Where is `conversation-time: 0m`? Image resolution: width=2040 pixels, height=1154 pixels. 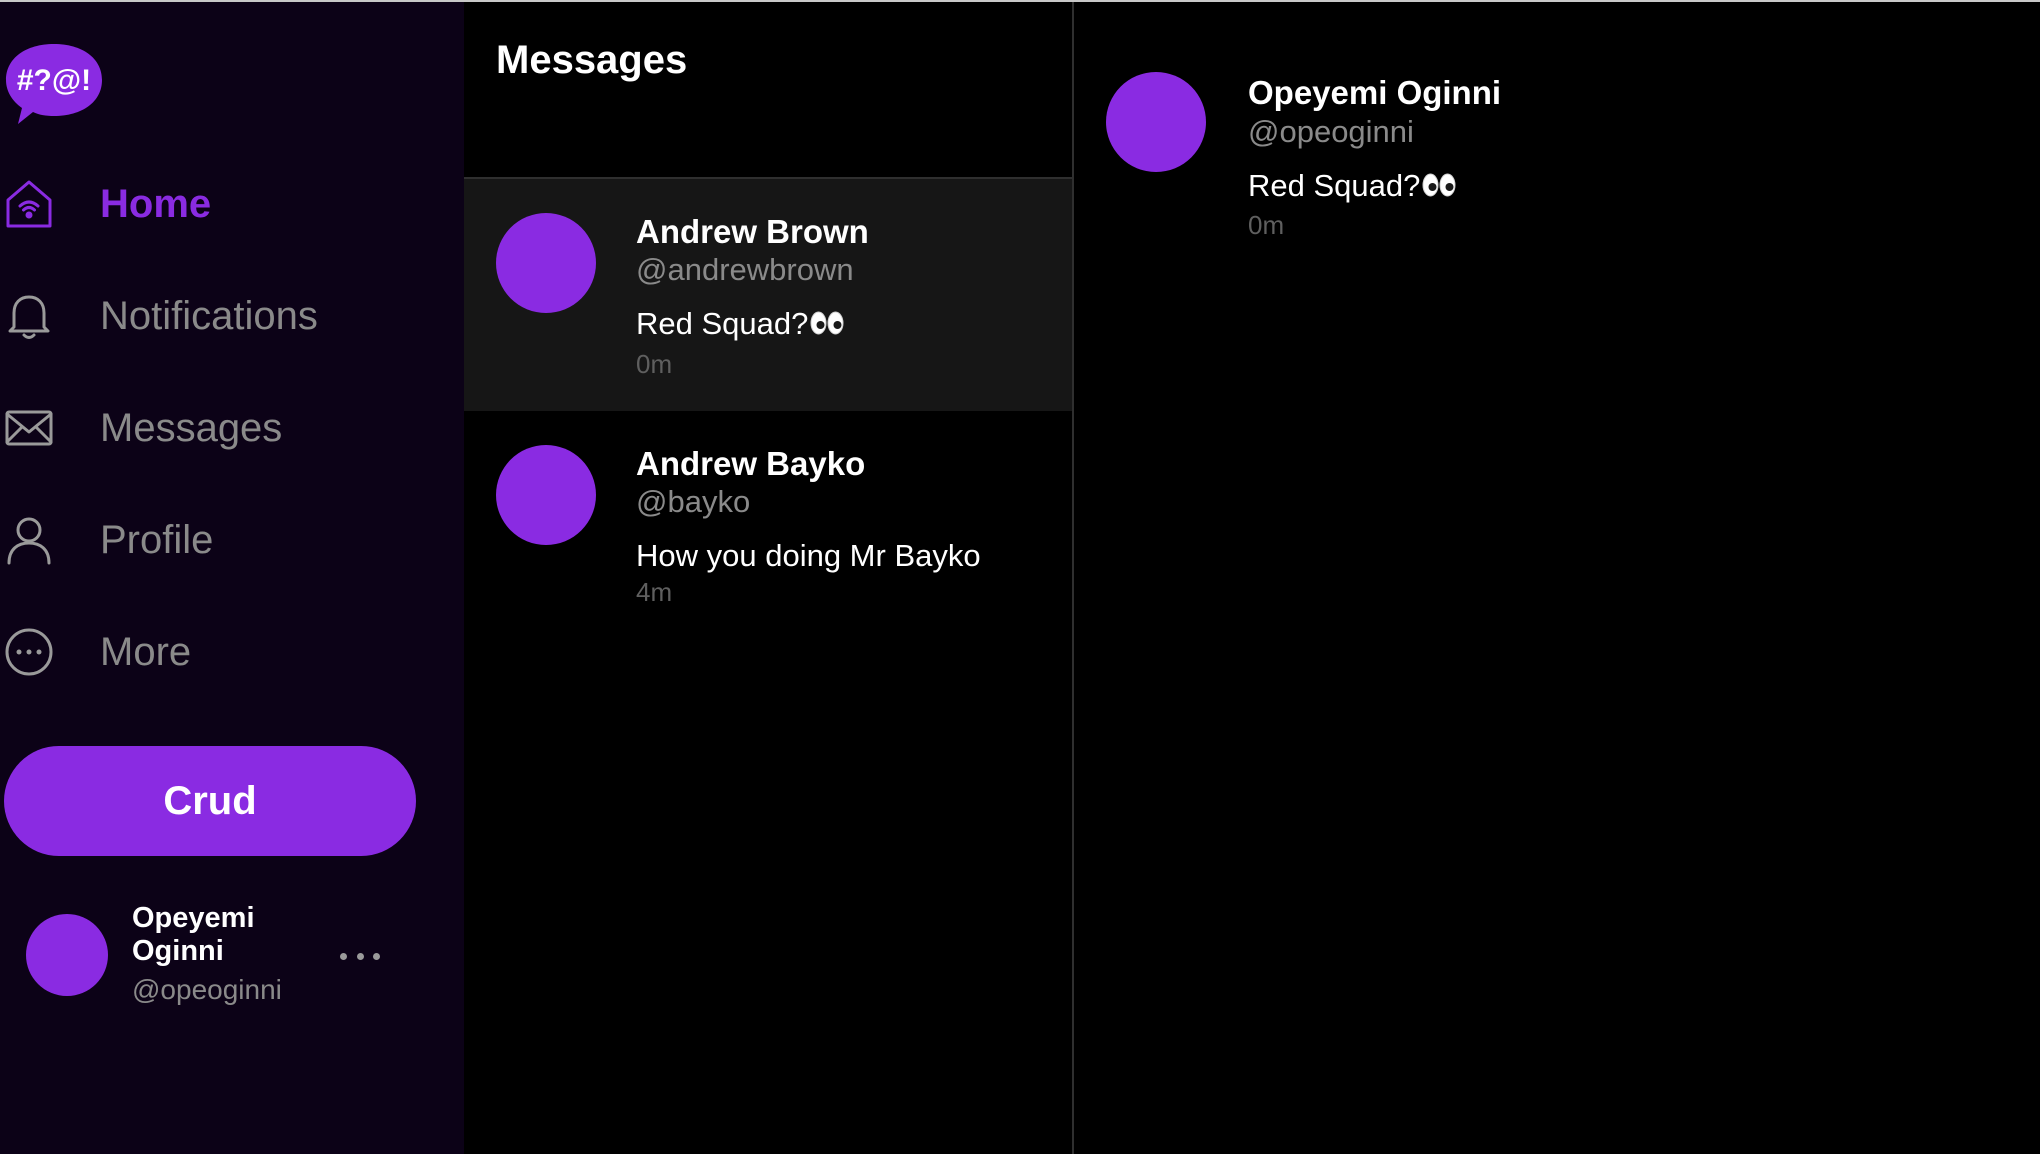 conversation-time: 0m is located at coordinates (654, 364).